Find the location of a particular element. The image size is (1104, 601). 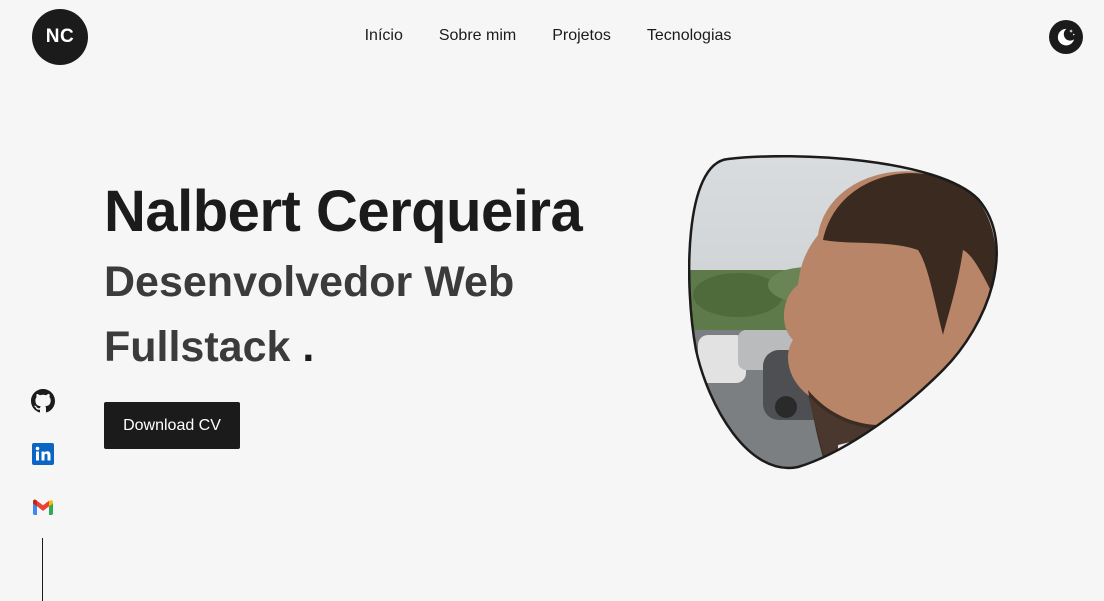

hero-name: Nalbert Cerqueira is located at coordinates (343, 211).